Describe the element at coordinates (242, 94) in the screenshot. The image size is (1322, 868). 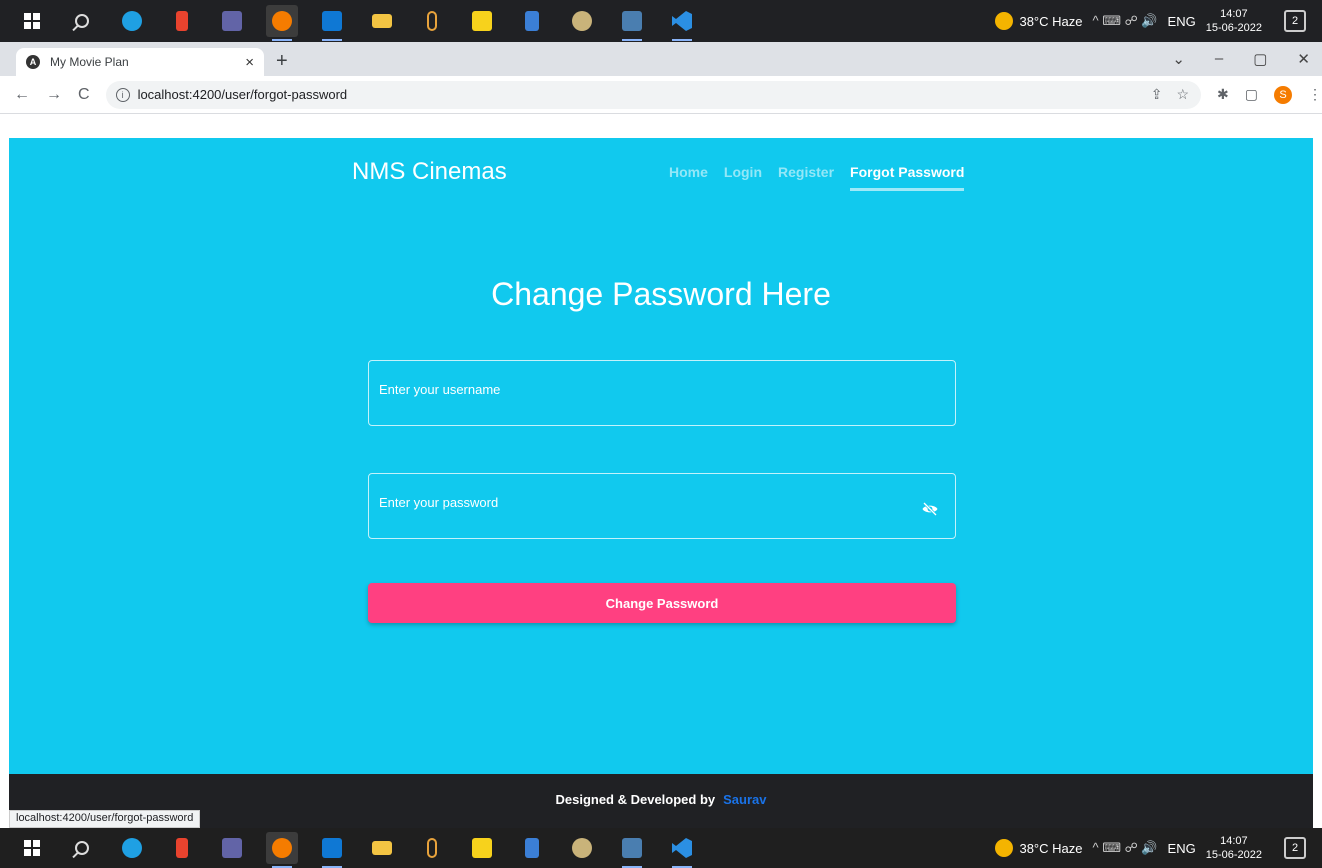
I see `url-text: localhost:4200/user/forgot-password` at that location.